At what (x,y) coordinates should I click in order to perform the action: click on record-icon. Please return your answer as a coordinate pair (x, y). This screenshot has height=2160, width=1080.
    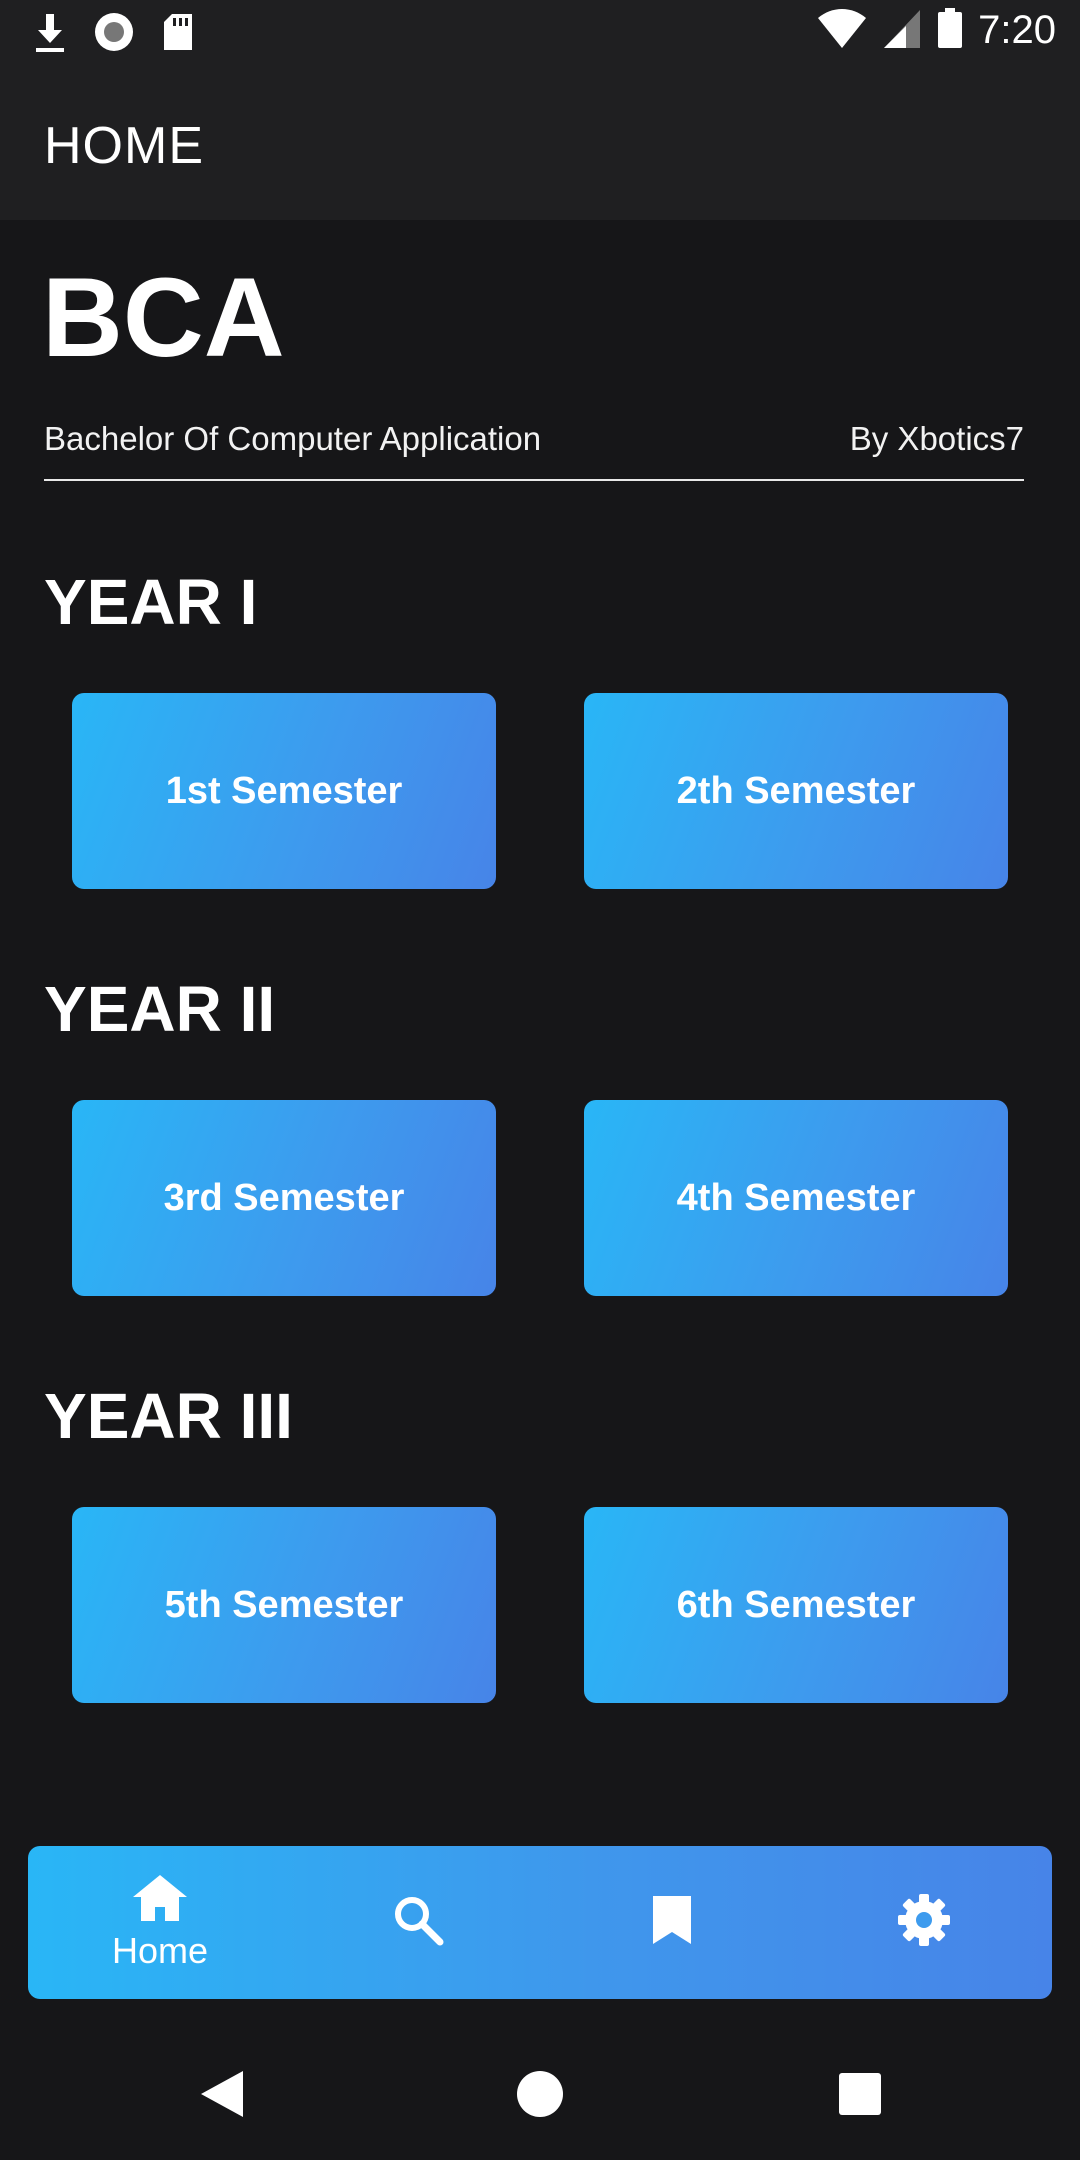
    Looking at the image, I should click on (114, 34).